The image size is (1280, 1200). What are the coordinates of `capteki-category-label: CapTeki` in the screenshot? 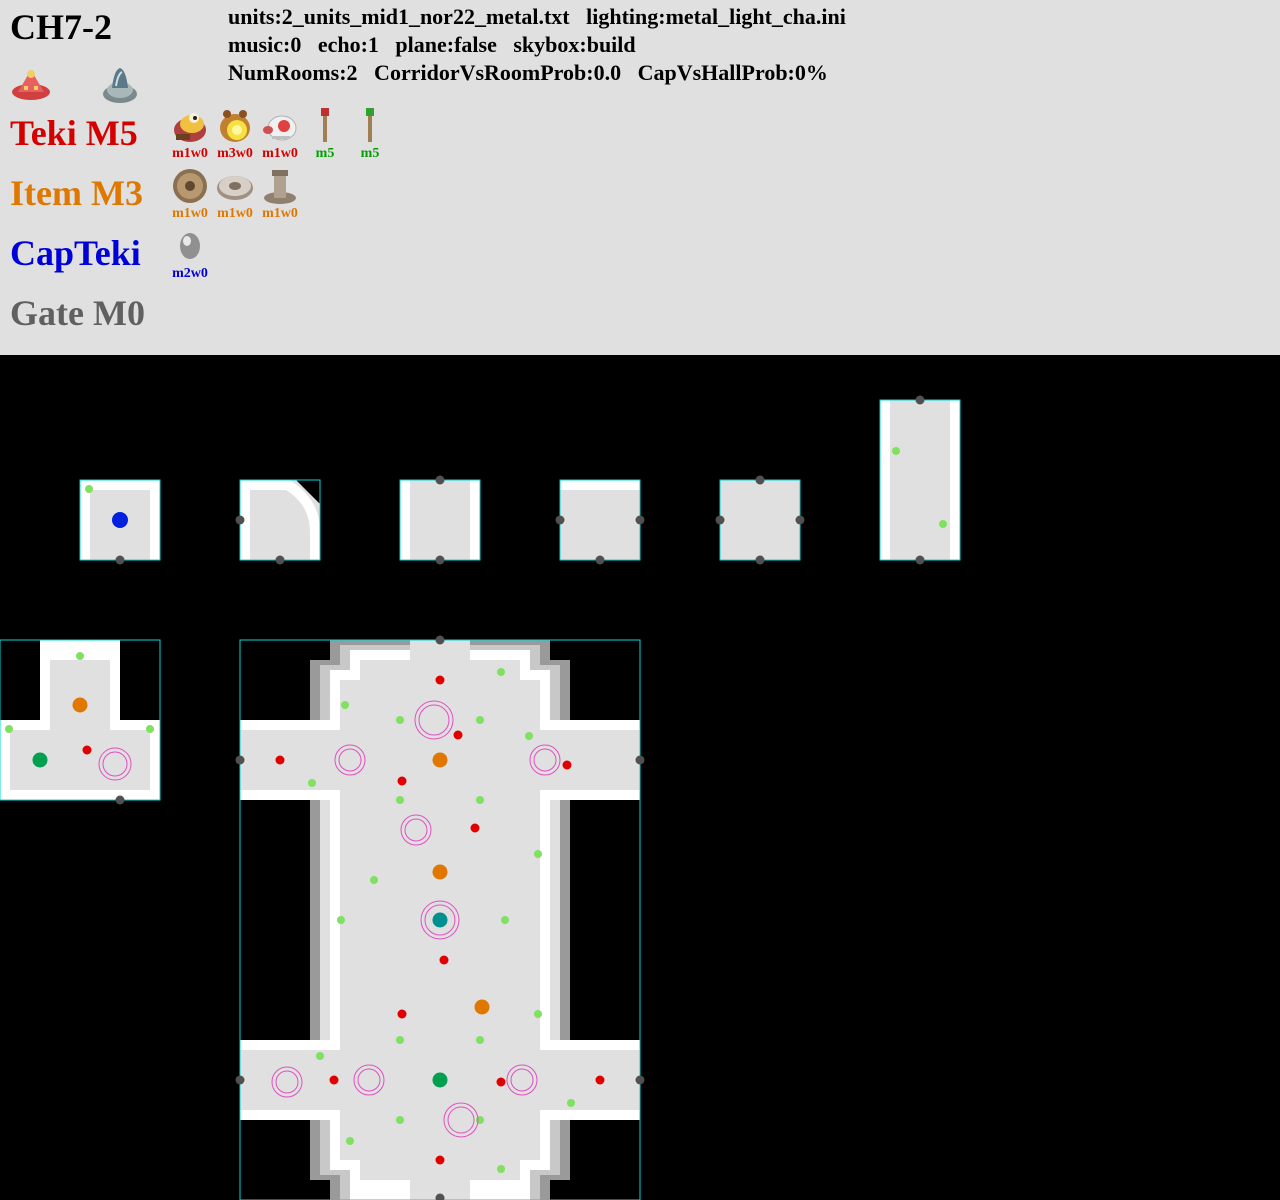 It's located at (75, 253).